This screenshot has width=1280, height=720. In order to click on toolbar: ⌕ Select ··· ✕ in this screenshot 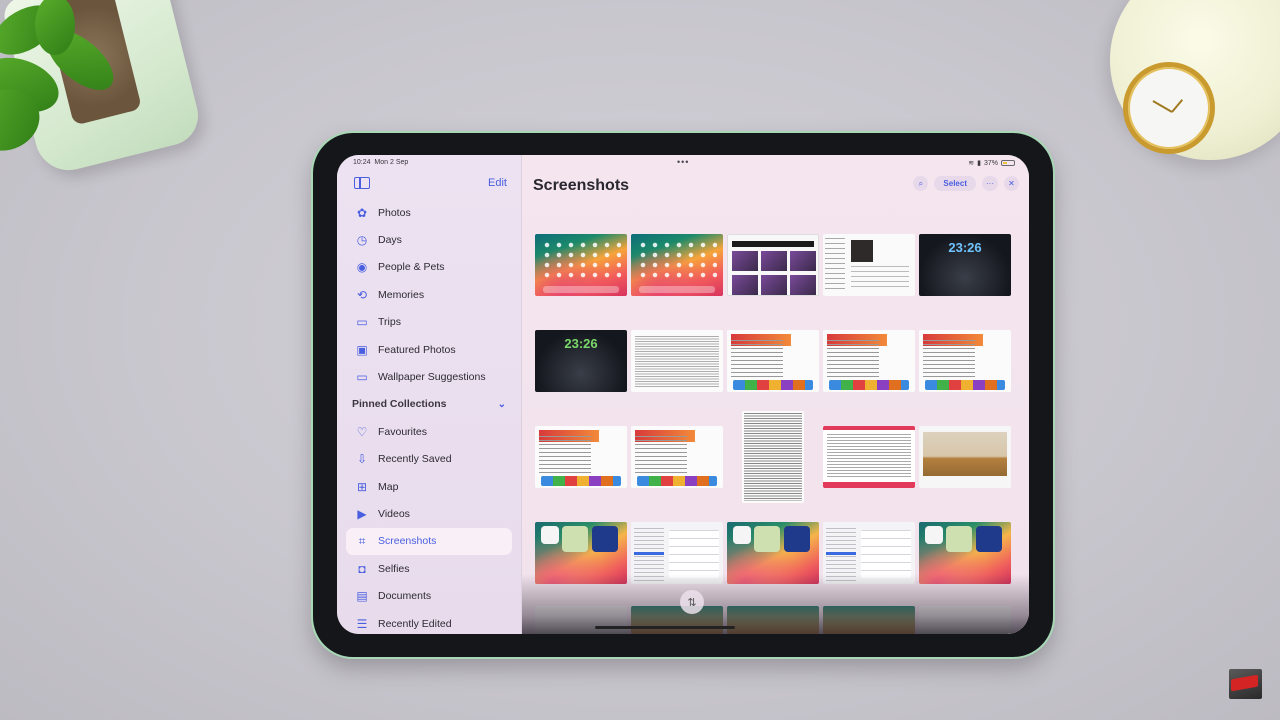, I will do `click(966, 183)`.